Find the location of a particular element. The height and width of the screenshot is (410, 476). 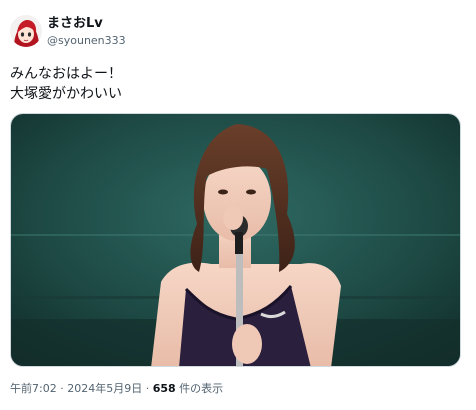

tweet-date: 2024年5月9日 is located at coordinates (104, 388).